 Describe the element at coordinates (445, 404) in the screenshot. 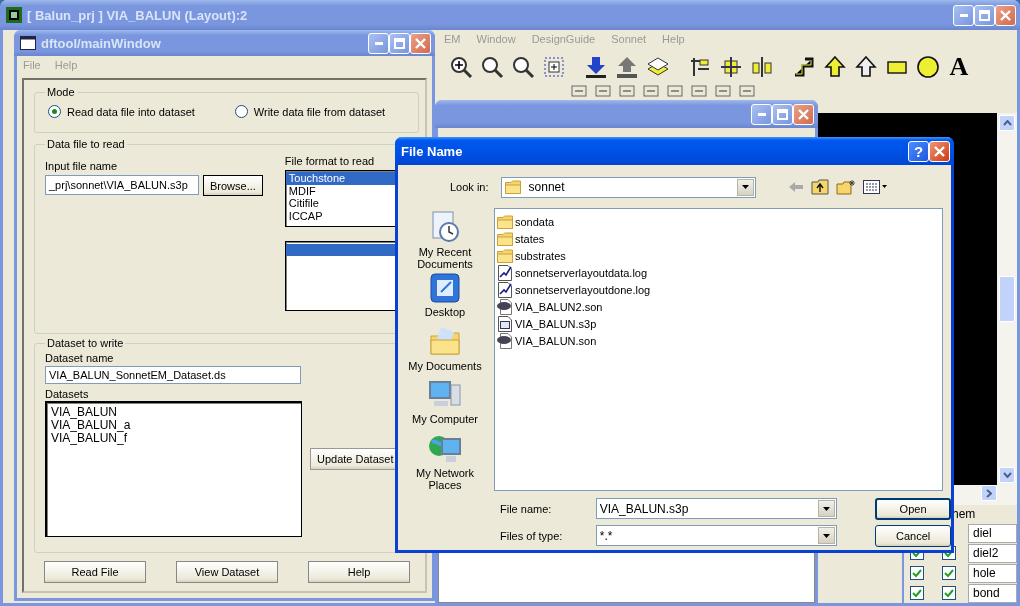

I see `place-item: My Computer` at that location.